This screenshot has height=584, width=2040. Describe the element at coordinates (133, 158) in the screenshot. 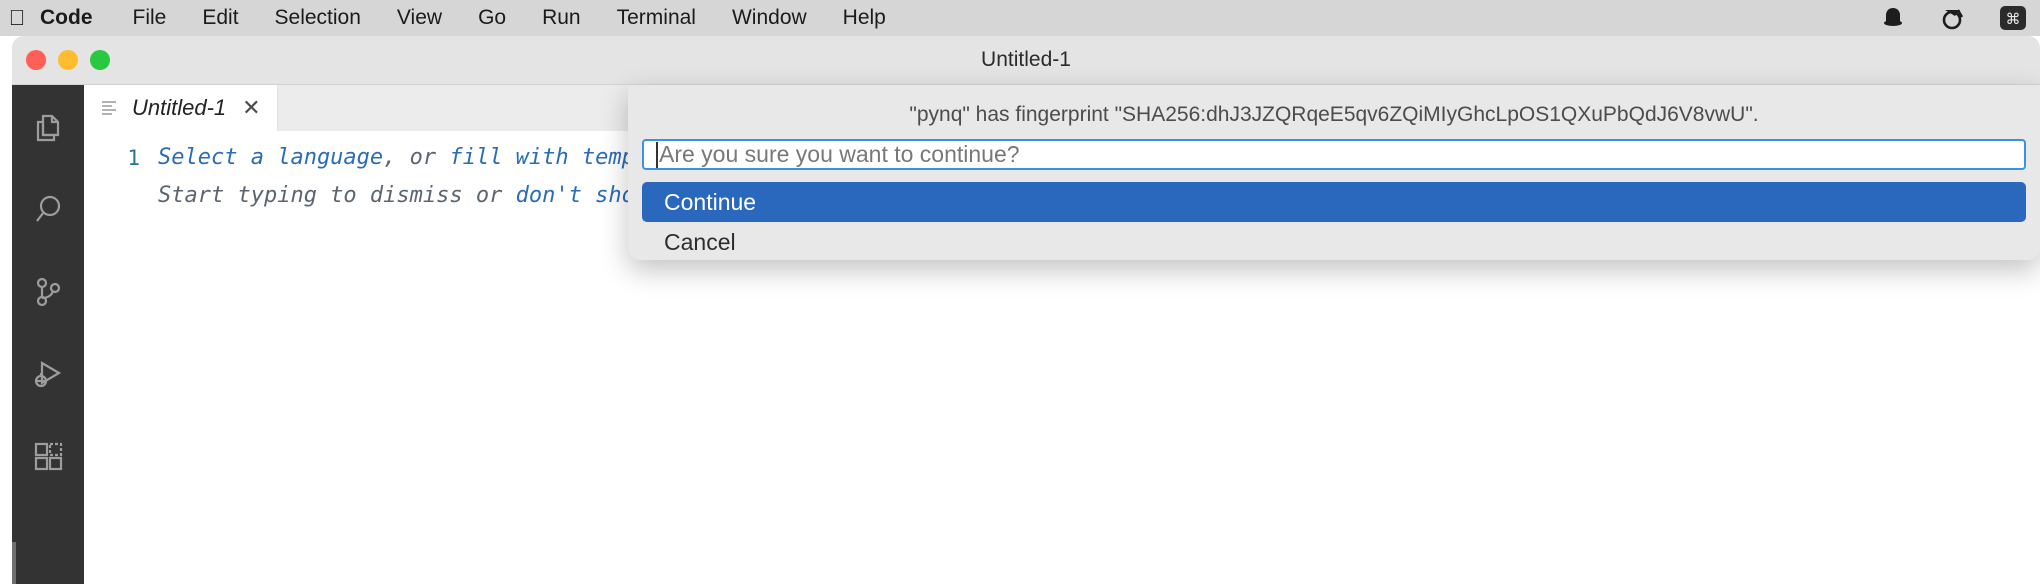

I see `line-number: 1` at that location.